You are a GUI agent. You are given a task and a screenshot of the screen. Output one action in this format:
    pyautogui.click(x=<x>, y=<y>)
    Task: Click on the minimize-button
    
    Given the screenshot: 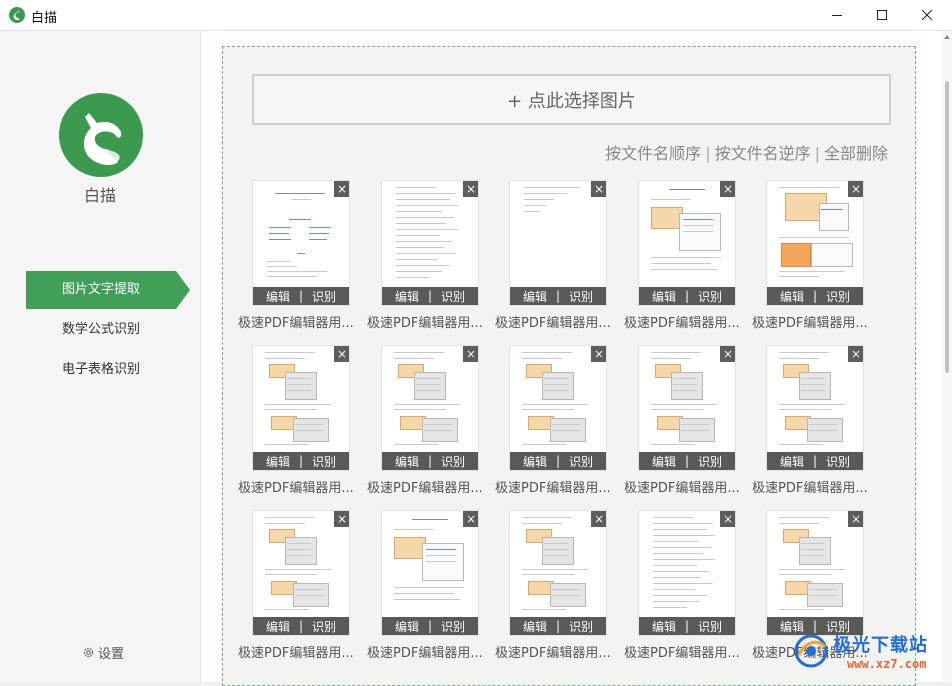 What is the action you would take?
    pyautogui.click(x=837, y=15)
    